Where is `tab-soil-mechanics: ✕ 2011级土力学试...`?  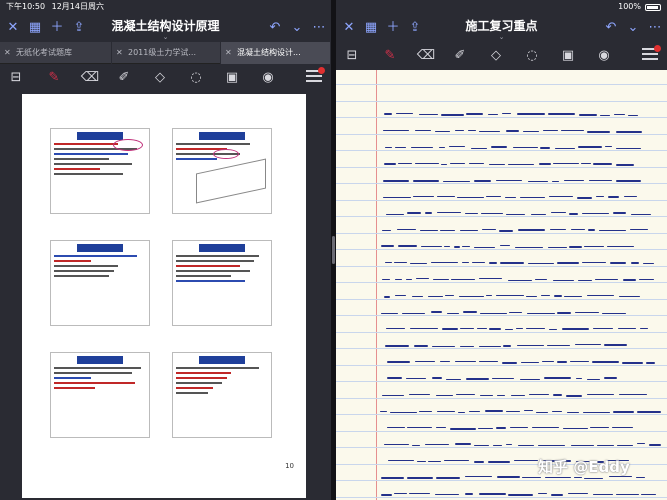
tab-soil-mechanics: ✕ 2011级土力学试... is located at coordinates (166, 53).